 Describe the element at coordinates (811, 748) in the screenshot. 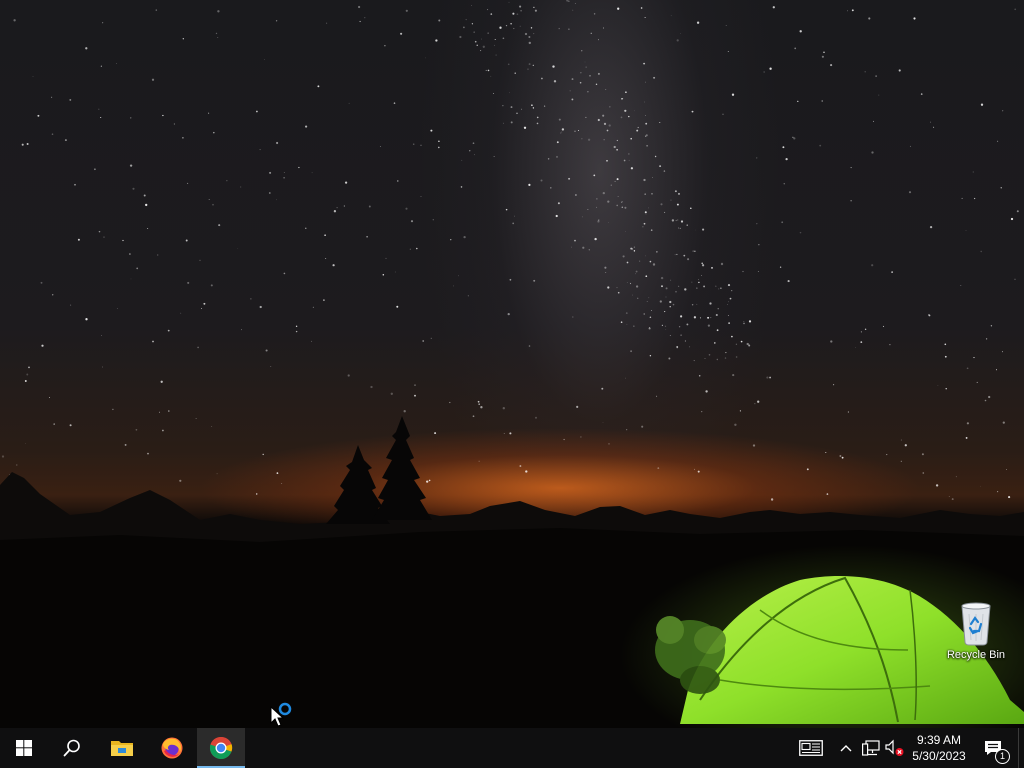

I see `news-widget-button` at that location.